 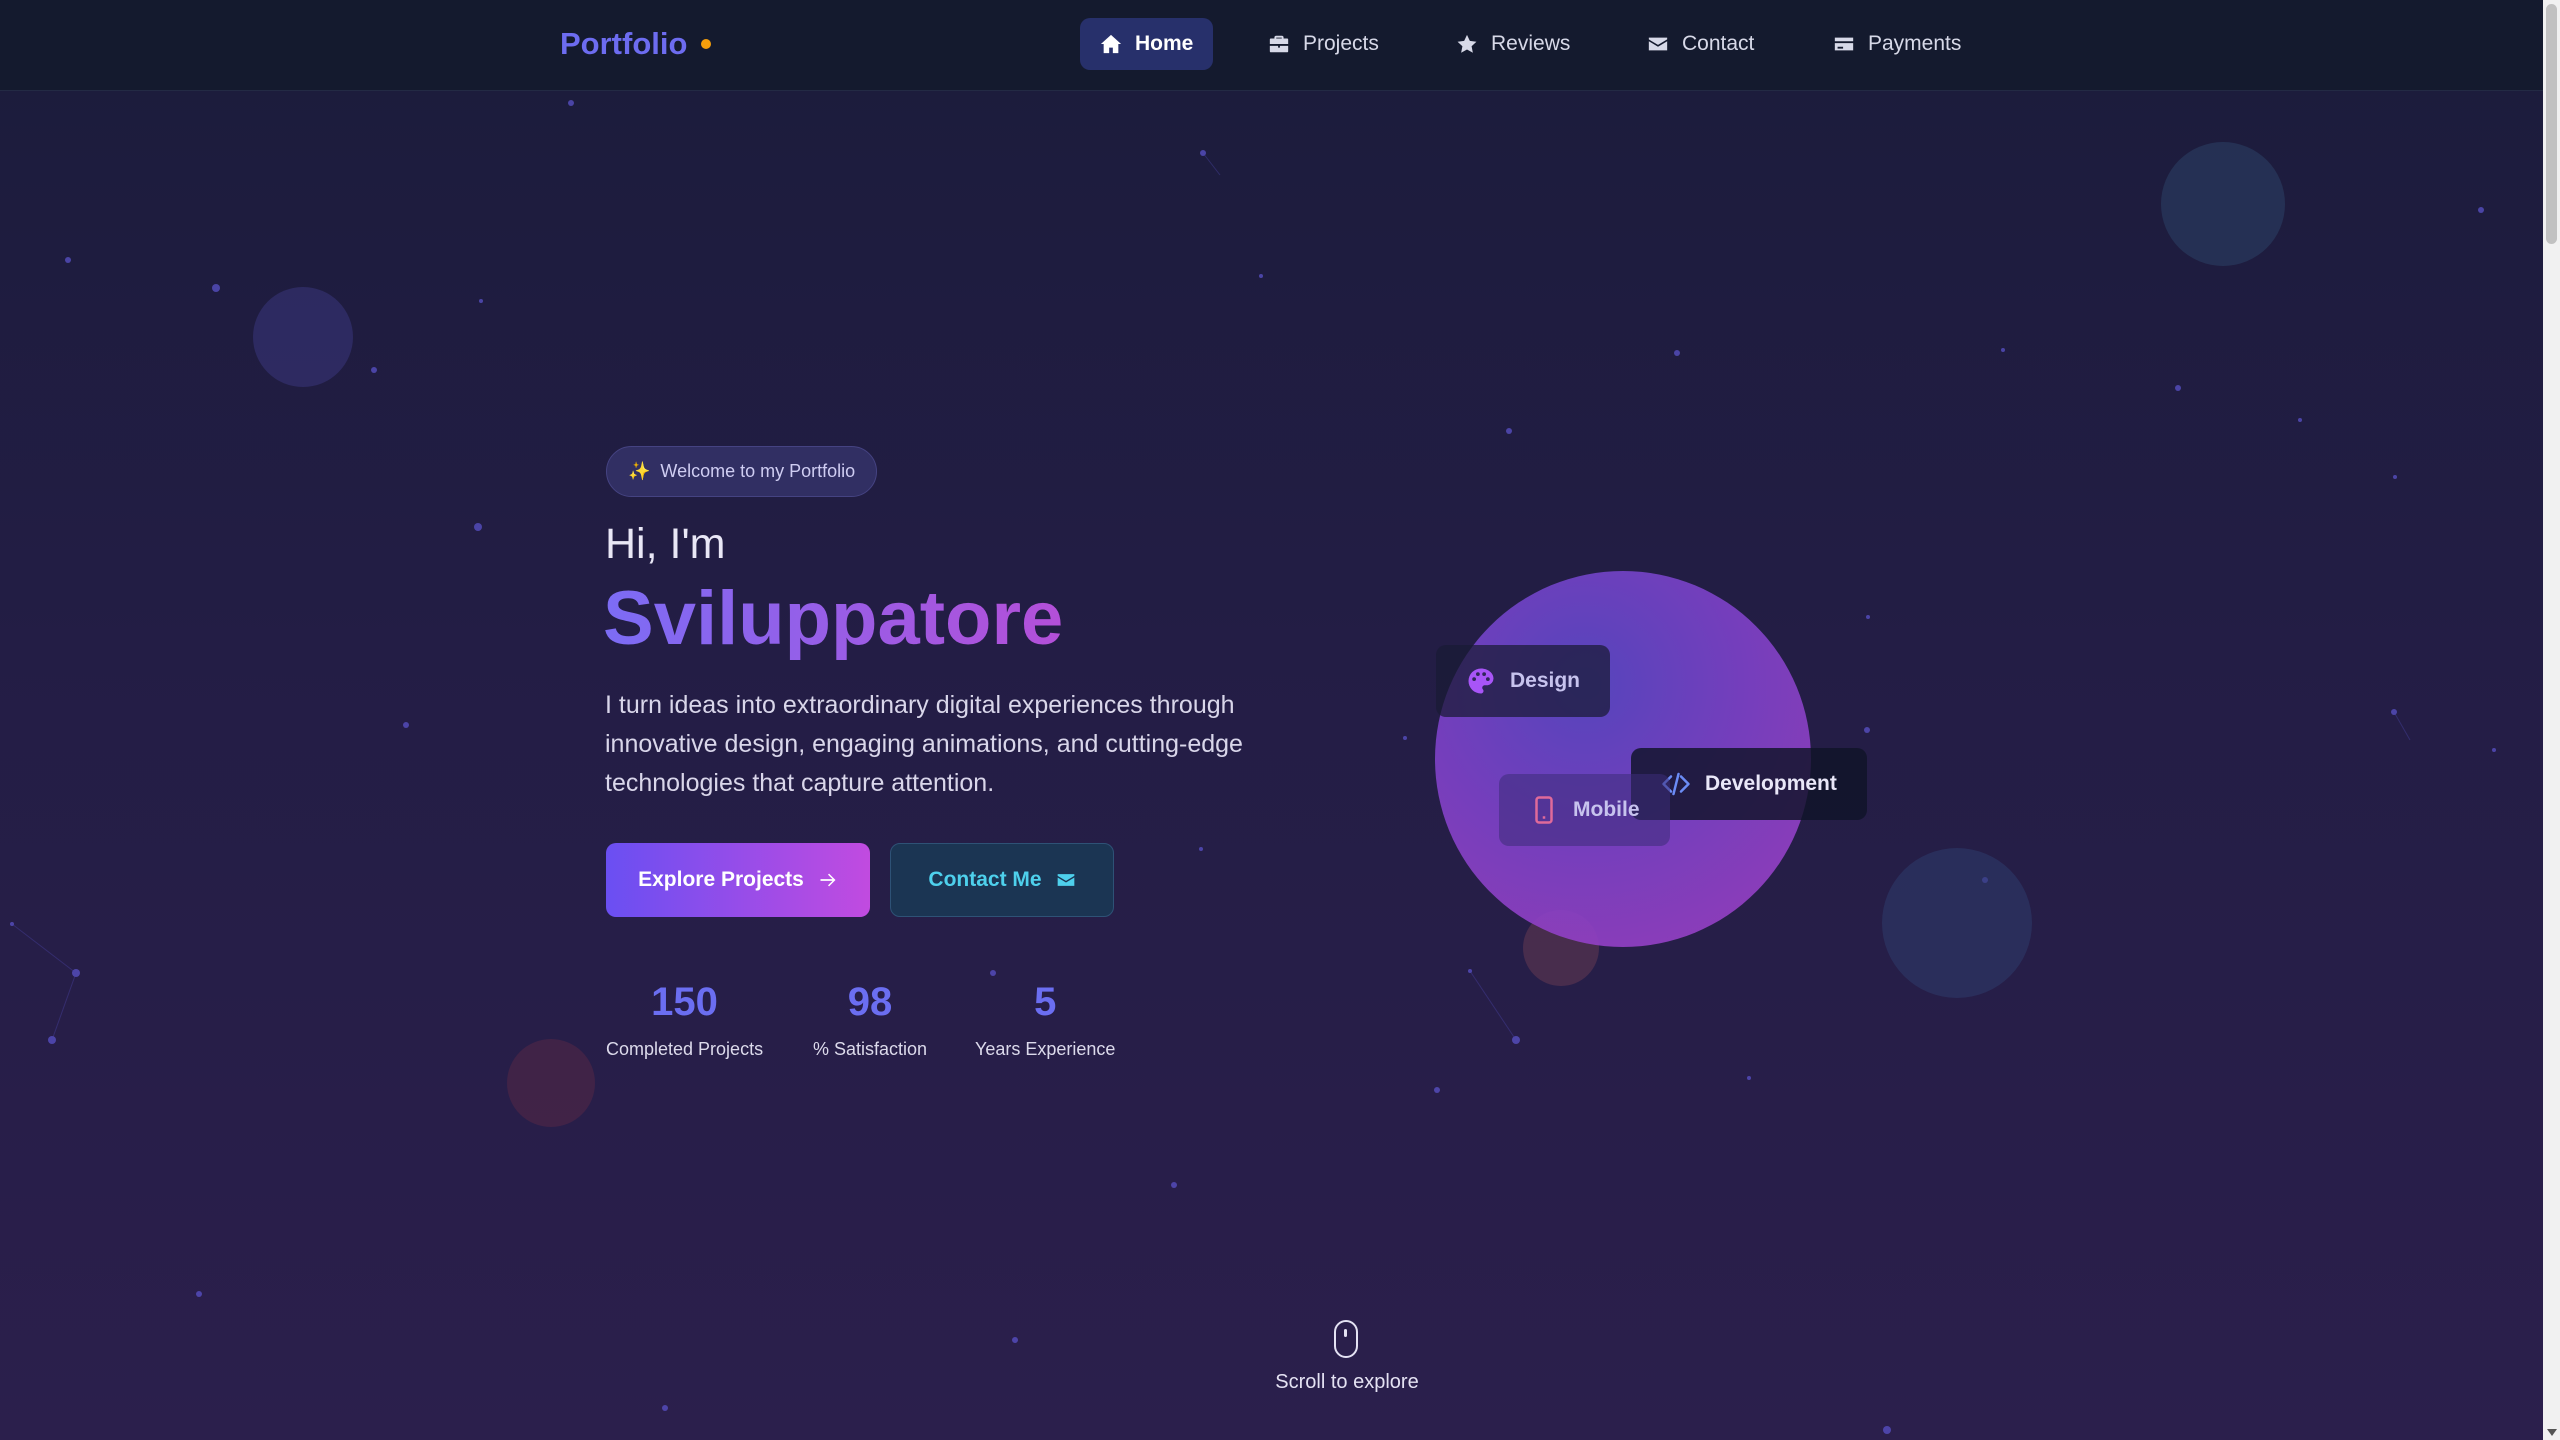 I want to click on scrollbar-thumb, so click(x=2551, y=124).